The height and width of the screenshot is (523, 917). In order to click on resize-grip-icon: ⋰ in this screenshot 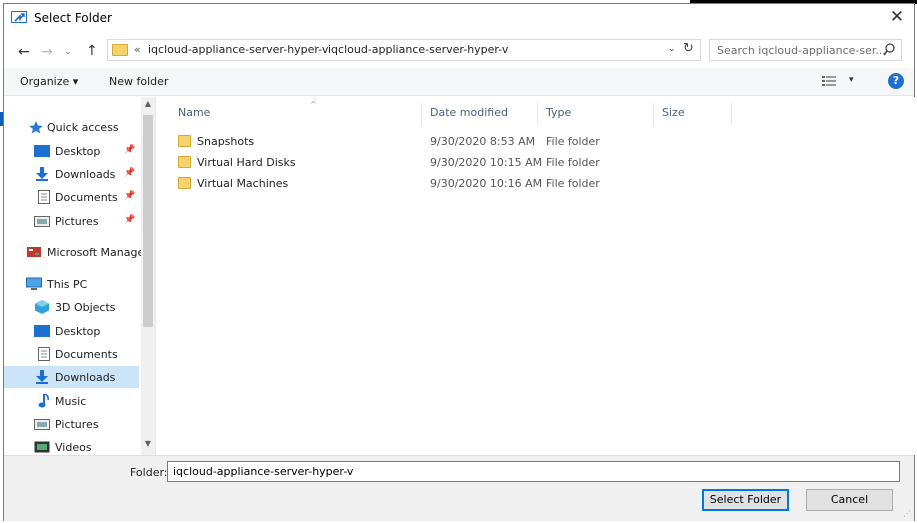, I will do `click(907, 513)`.